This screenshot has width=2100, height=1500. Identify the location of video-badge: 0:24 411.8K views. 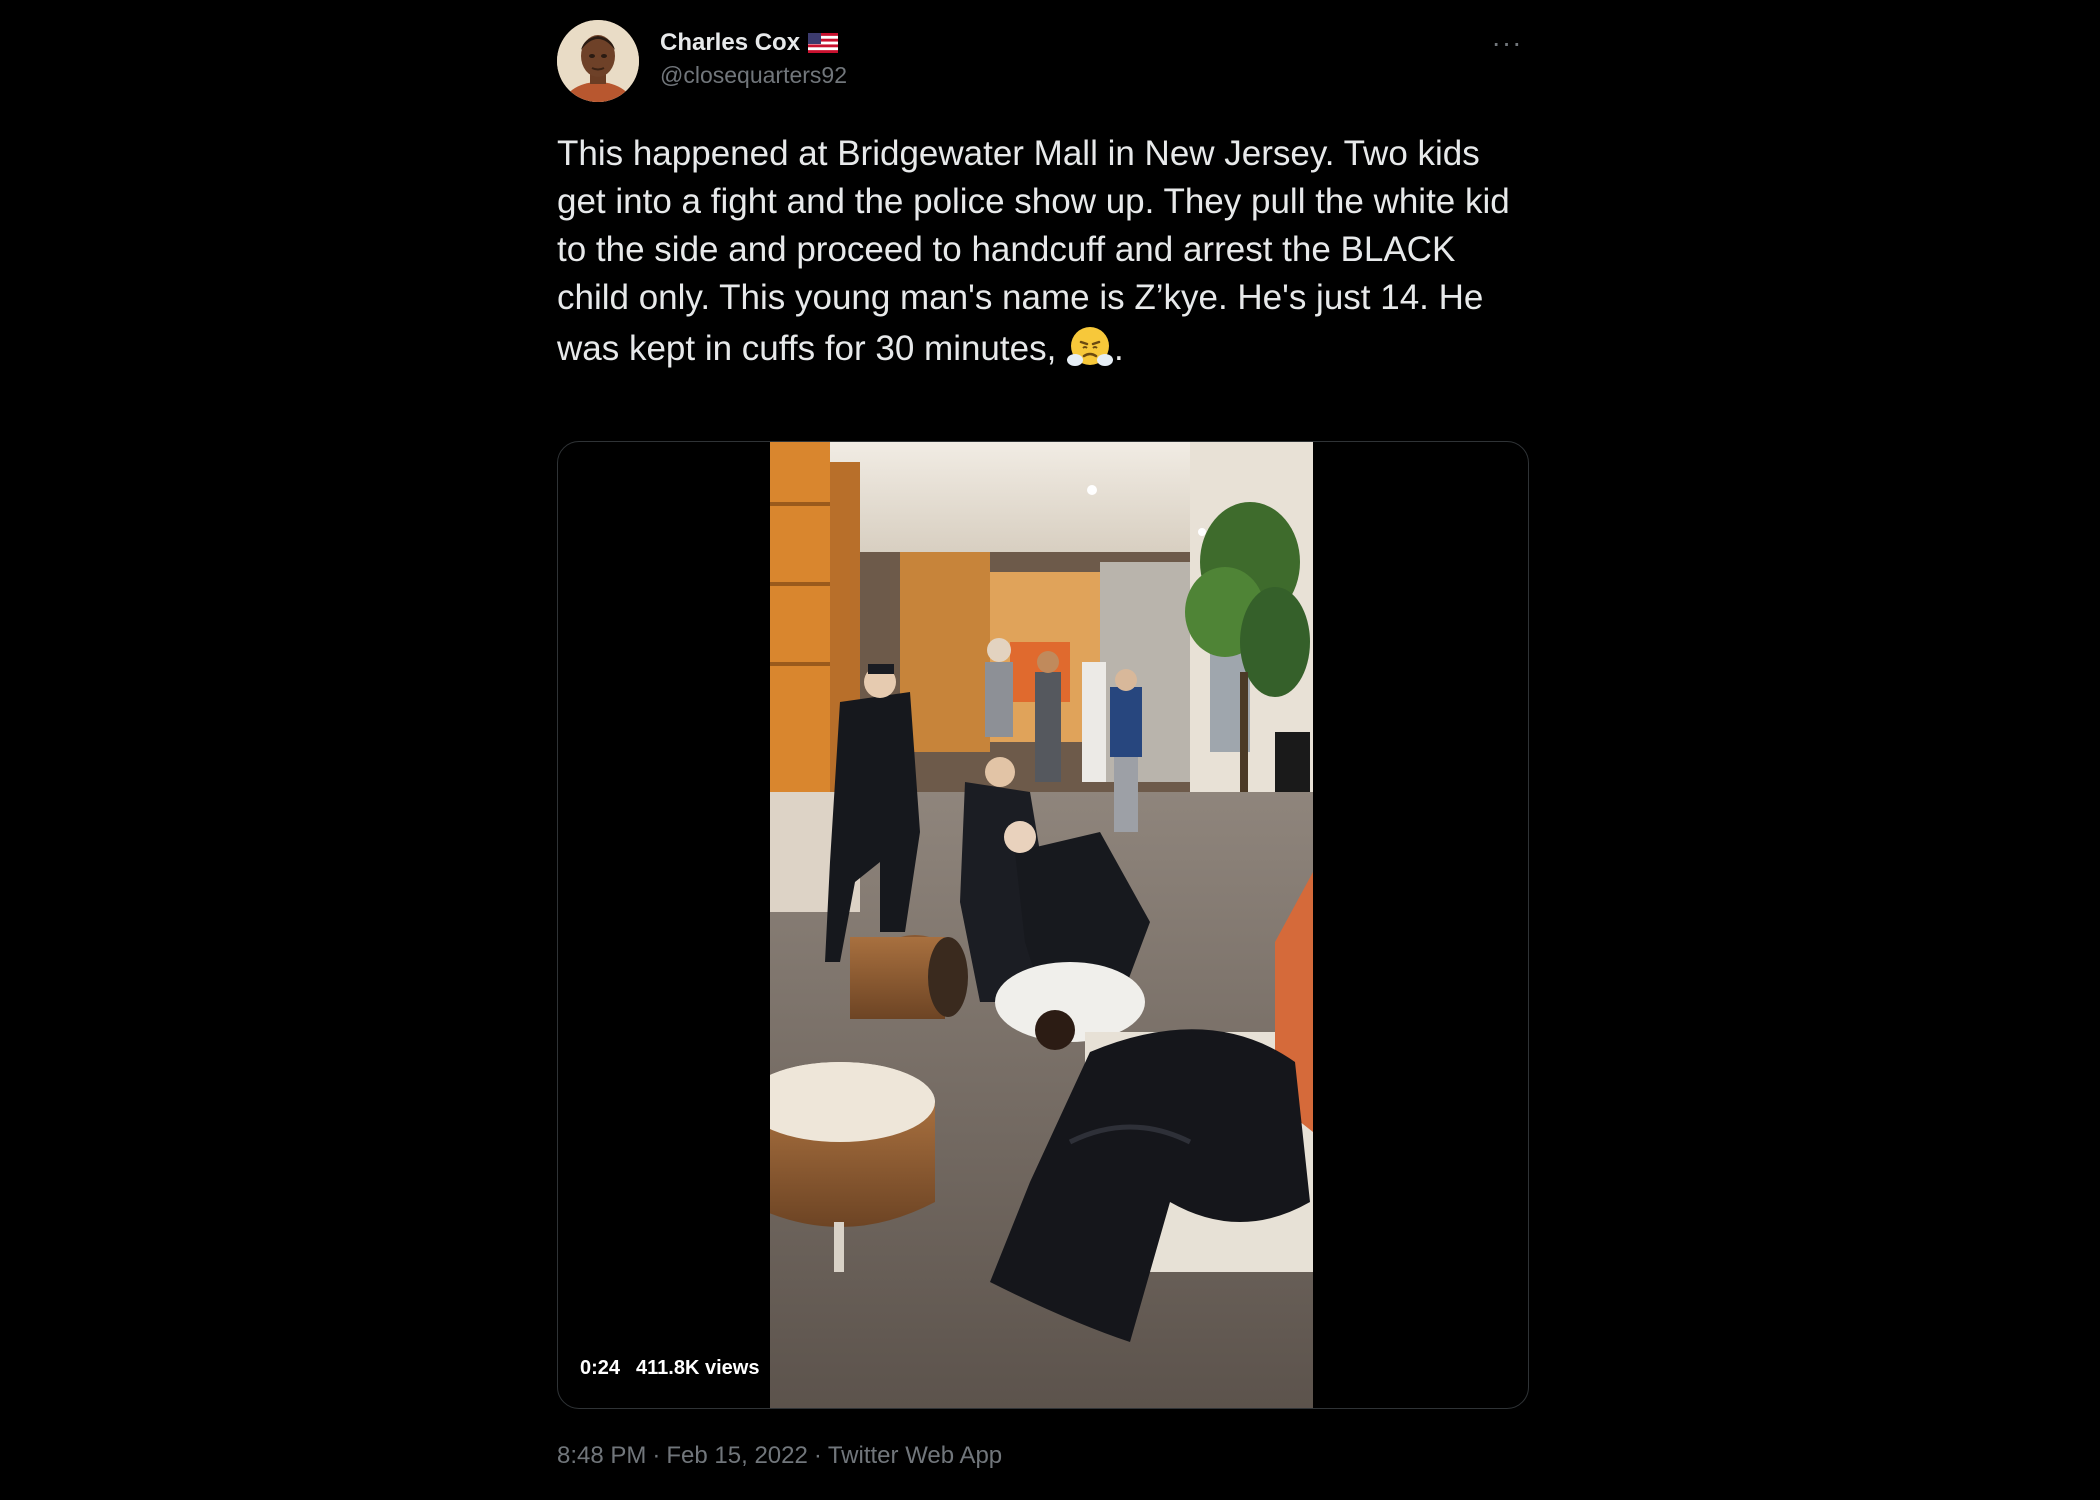
(670, 1368).